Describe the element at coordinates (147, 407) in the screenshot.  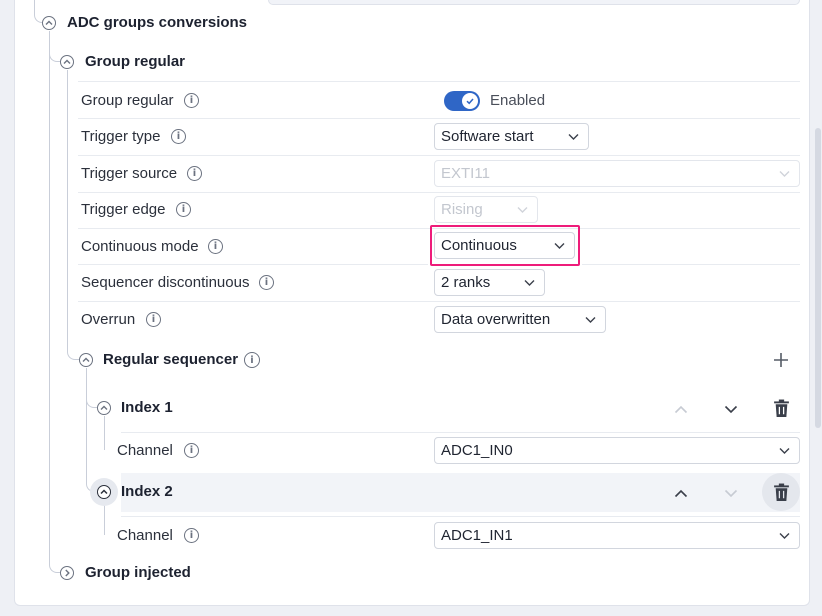
I see `index-1-title: Index 1` at that location.